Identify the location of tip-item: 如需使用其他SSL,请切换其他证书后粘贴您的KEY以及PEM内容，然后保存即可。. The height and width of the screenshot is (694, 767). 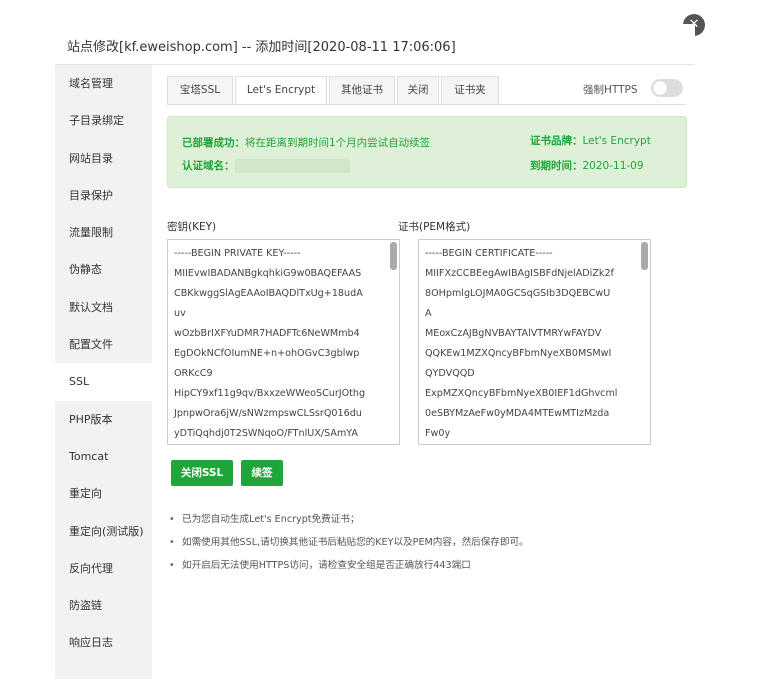
(427, 542).